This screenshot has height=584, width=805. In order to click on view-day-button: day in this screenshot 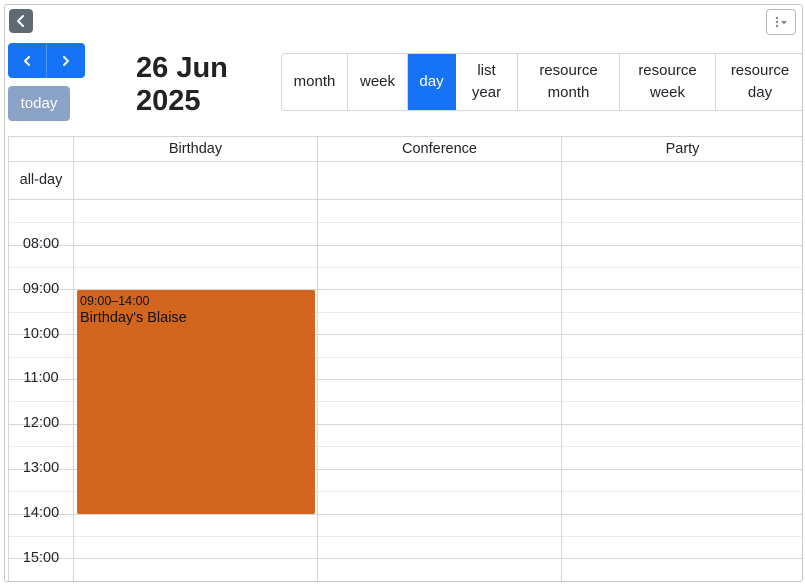, I will do `click(432, 82)`.